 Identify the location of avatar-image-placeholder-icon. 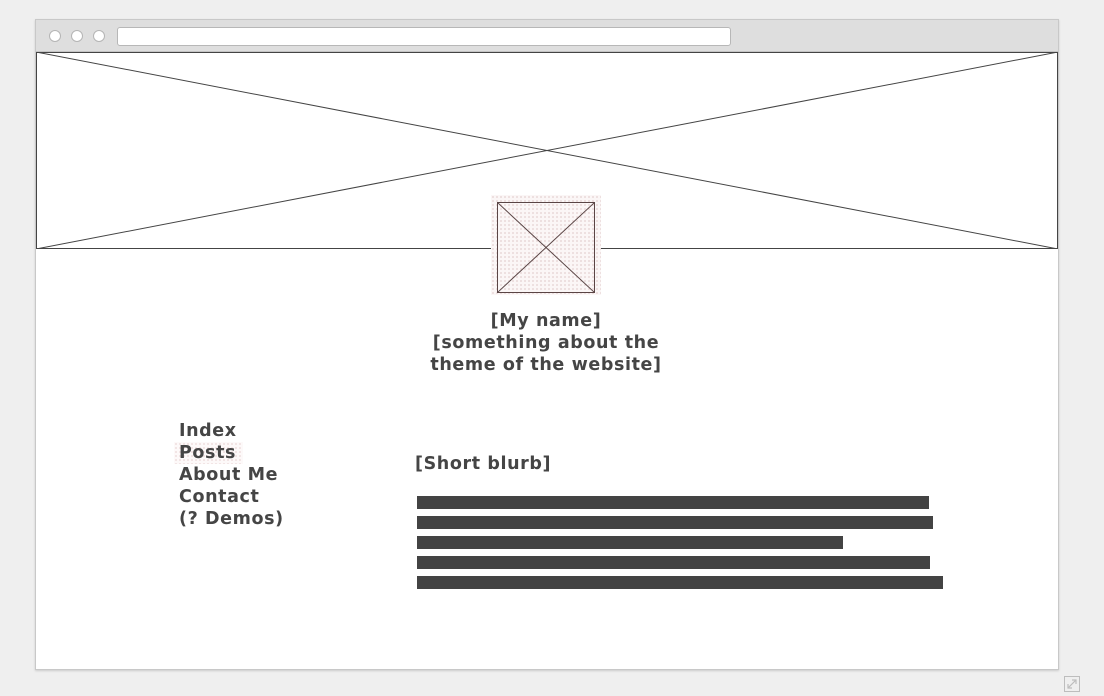
(546, 247).